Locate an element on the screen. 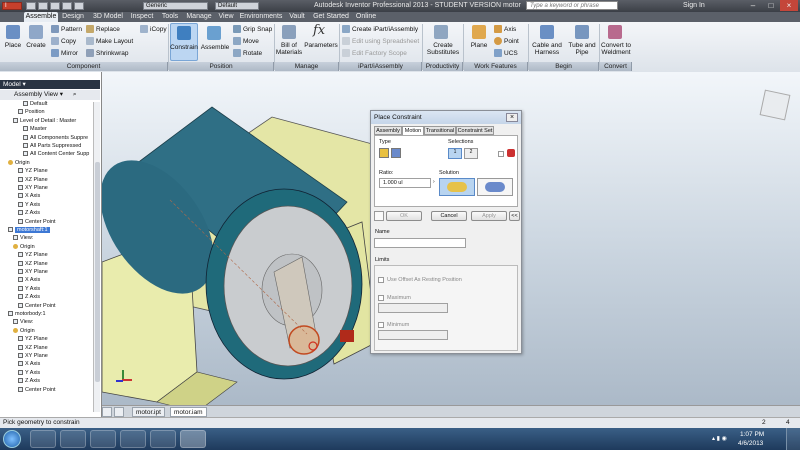 The width and height of the screenshot is (800, 450). tab-environments: Environments is located at coordinates (261, 17).